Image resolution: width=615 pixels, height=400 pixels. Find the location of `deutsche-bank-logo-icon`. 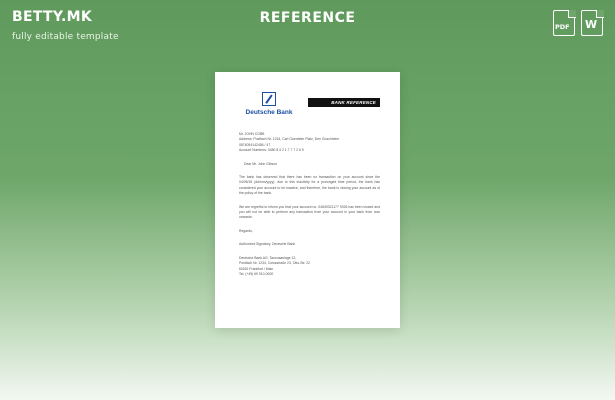

deutsche-bank-logo-icon is located at coordinates (269, 99).